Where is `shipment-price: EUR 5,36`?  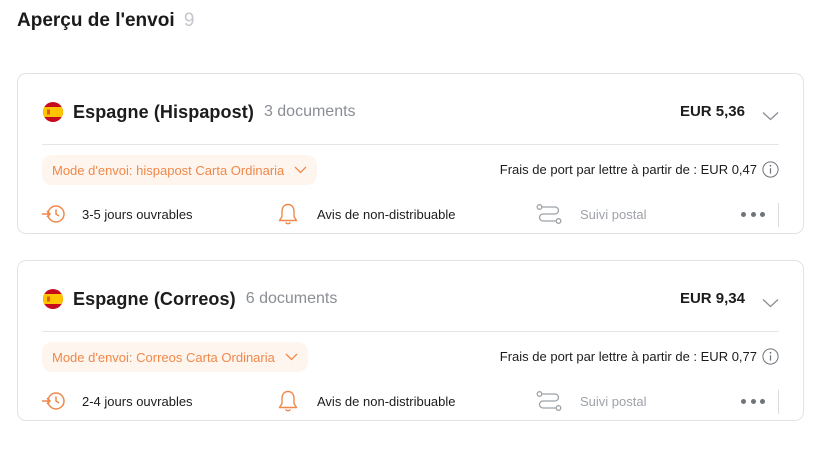 shipment-price: EUR 5,36 is located at coordinates (712, 111).